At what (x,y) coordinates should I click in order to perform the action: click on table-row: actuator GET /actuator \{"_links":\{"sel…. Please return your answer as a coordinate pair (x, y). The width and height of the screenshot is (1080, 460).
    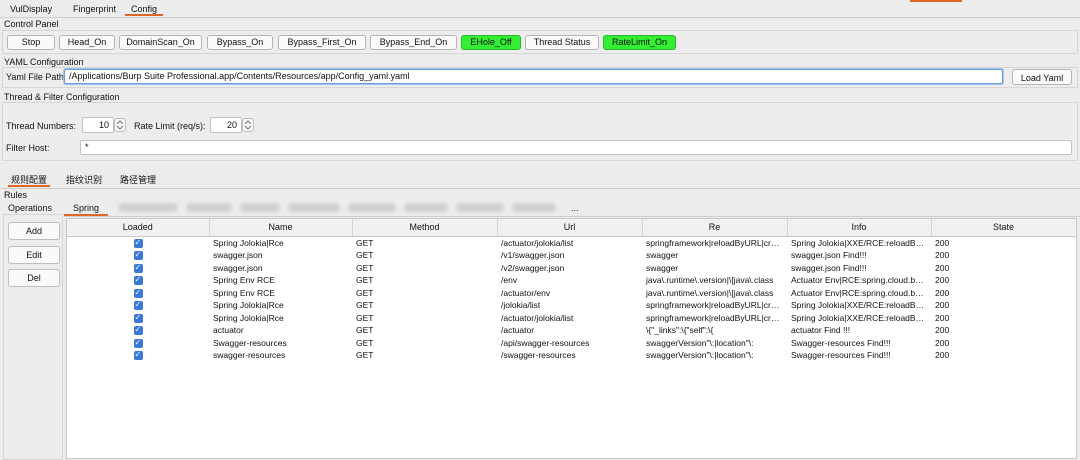
    Looking at the image, I should click on (571, 330).